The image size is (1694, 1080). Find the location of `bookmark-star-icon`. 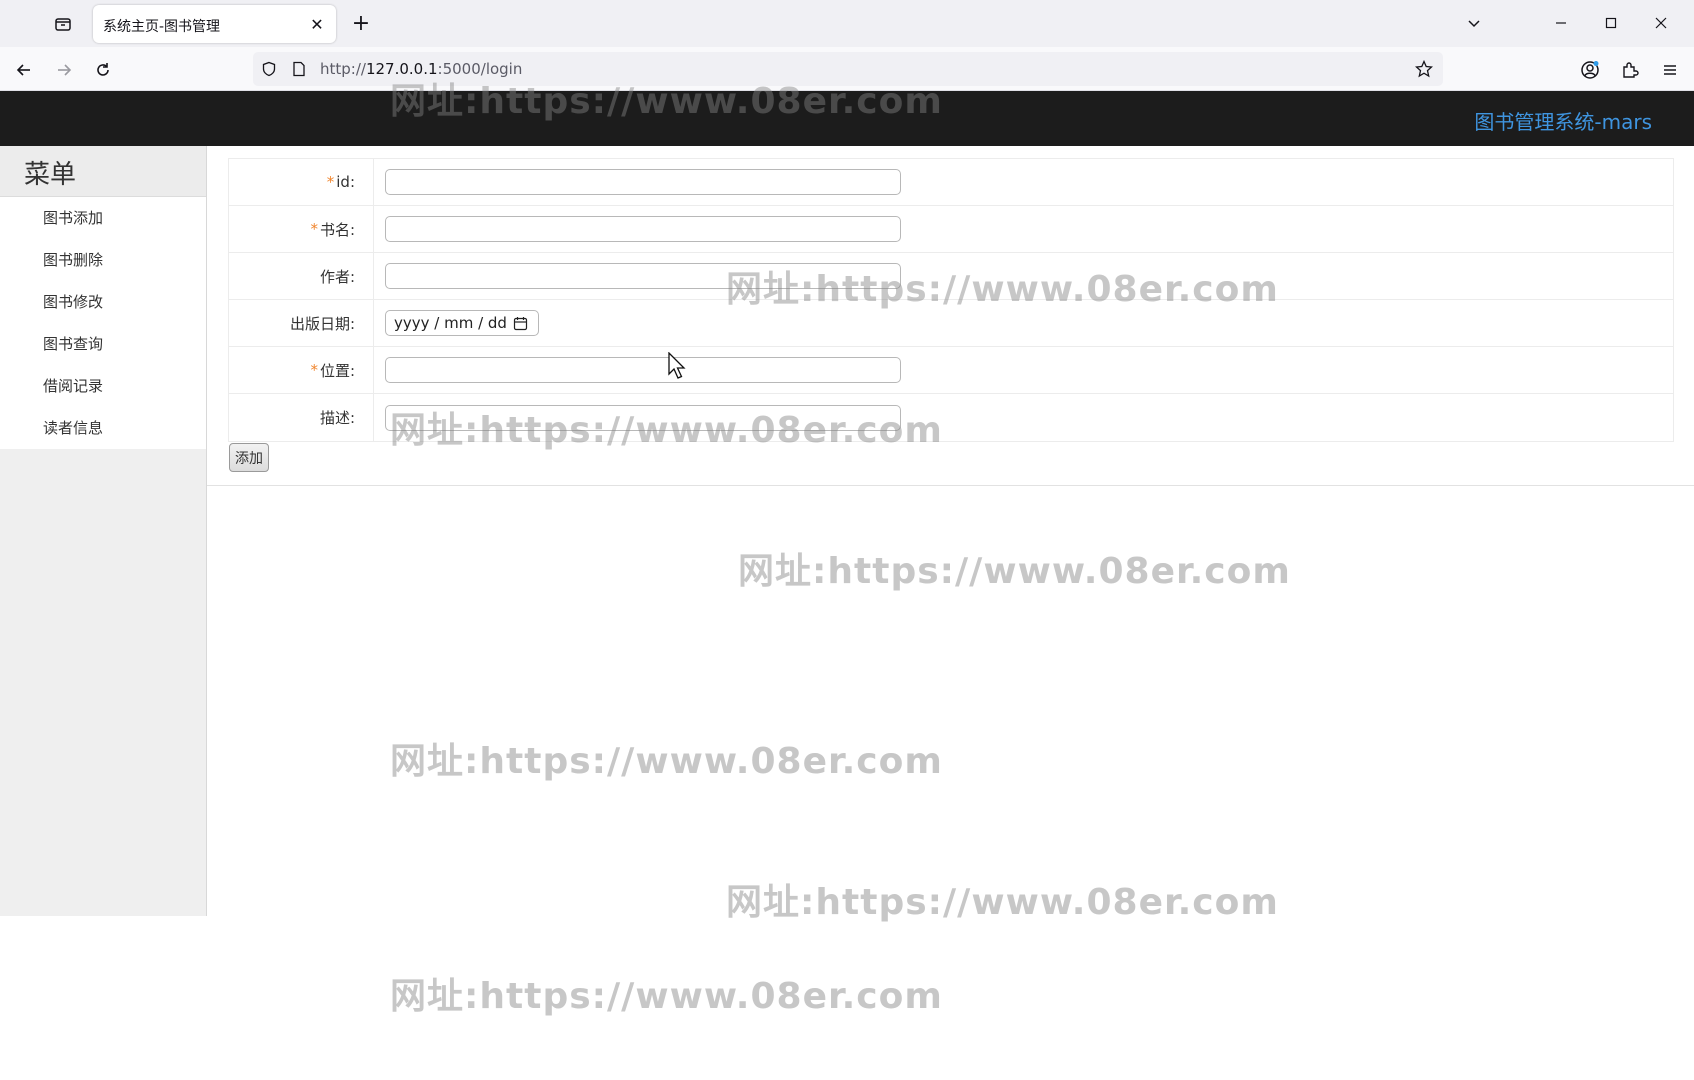

bookmark-star-icon is located at coordinates (1424, 69).